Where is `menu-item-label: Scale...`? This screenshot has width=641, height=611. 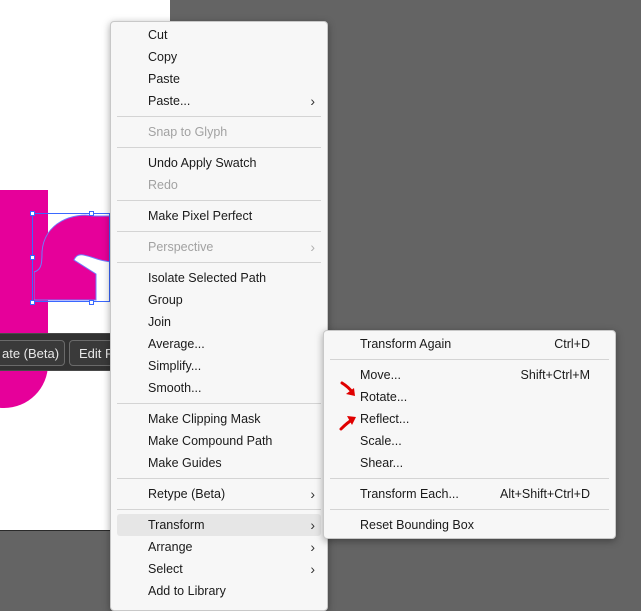 menu-item-label: Scale... is located at coordinates (381, 441).